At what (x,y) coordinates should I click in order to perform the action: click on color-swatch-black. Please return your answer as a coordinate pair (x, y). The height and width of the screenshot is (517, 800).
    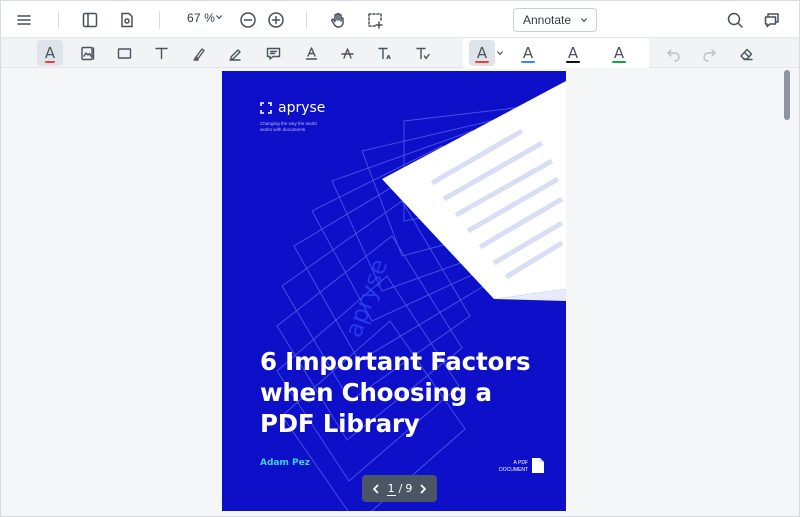
    Looking at the image, I should click on (573, 62).